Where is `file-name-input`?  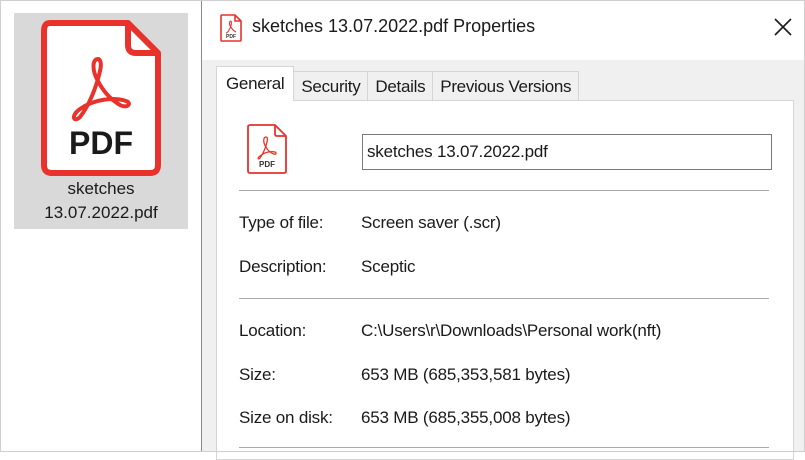
file-name-input is located at coordinates (567, 152).